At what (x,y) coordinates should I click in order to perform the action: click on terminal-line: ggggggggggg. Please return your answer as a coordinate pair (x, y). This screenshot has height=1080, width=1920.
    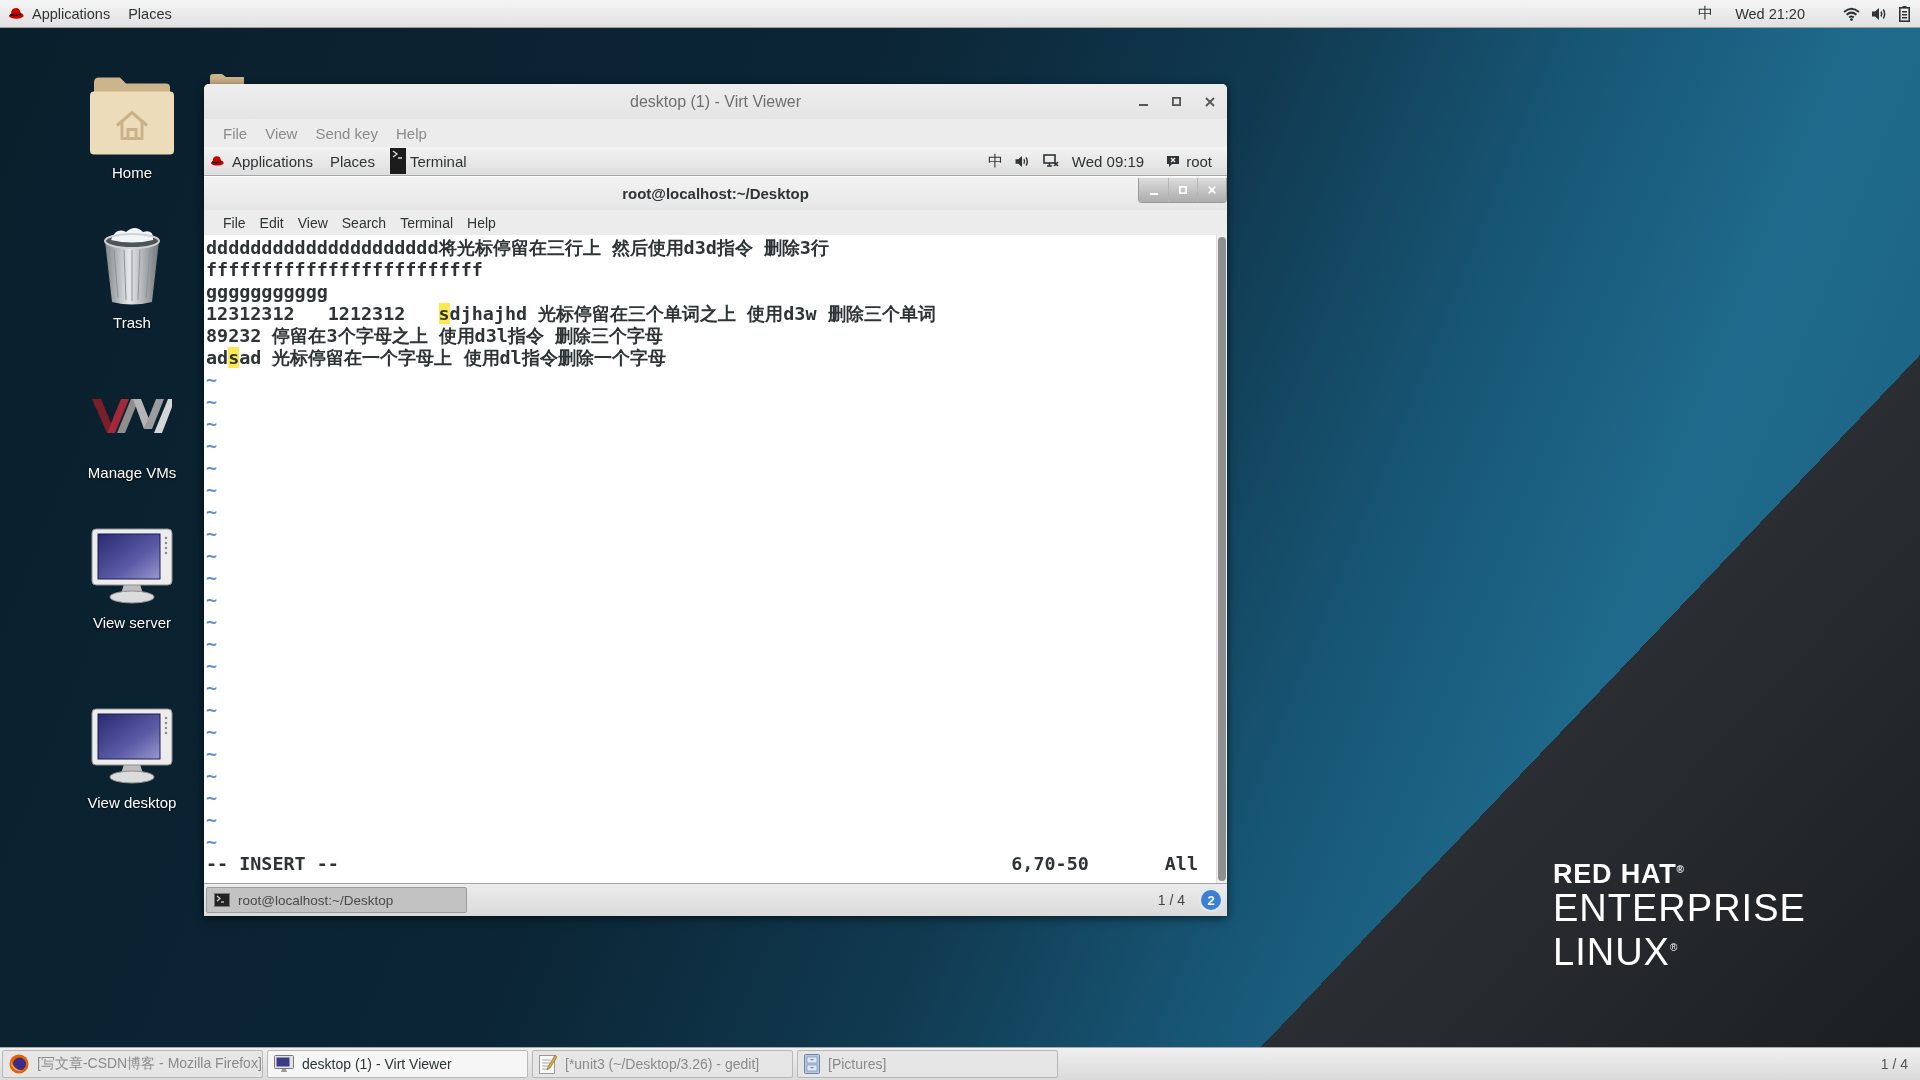
    Looking at the image, I should click on (267, 292).